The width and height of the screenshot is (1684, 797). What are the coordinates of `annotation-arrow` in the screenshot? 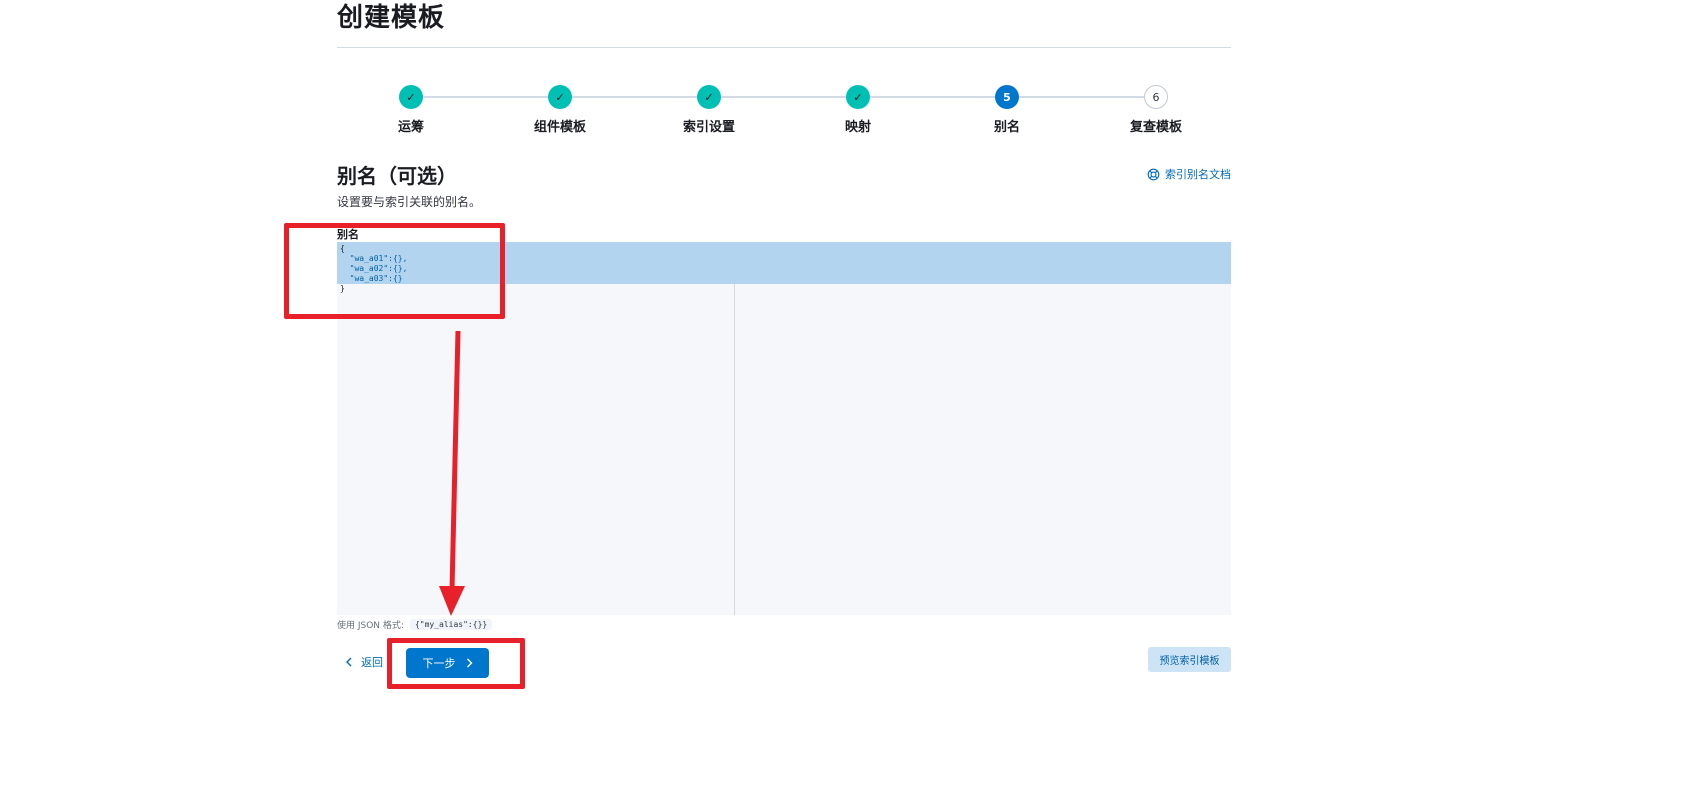 It's located at (452, 473).